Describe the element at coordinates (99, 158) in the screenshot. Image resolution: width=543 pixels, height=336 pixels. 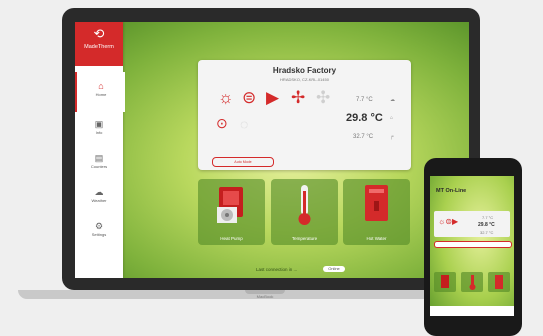
I see `counters-icon: ▤` at that location.